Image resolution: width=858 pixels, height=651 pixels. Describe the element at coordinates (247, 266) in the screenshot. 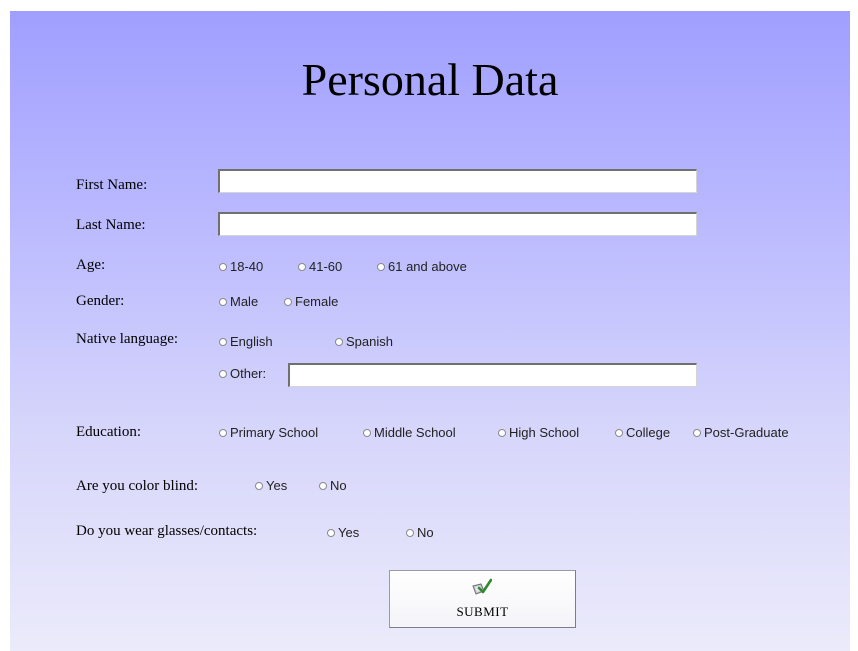

I see `age-option-label: 18-40` at that location.